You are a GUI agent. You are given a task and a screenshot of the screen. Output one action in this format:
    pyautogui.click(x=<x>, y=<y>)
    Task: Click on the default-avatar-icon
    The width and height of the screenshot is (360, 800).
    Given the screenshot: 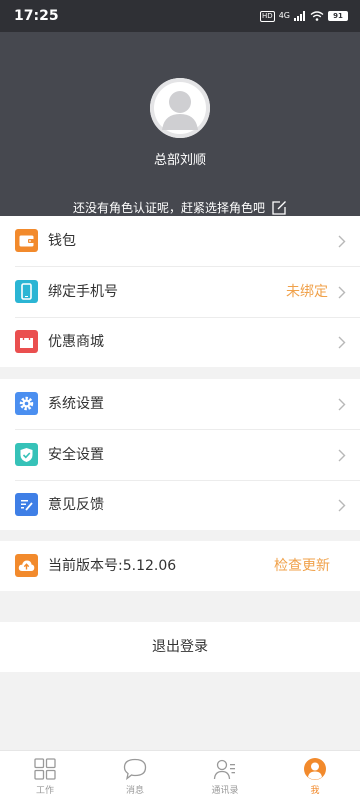 What is the action you would take?
    pyautogui.click(x=180, y=108)
    